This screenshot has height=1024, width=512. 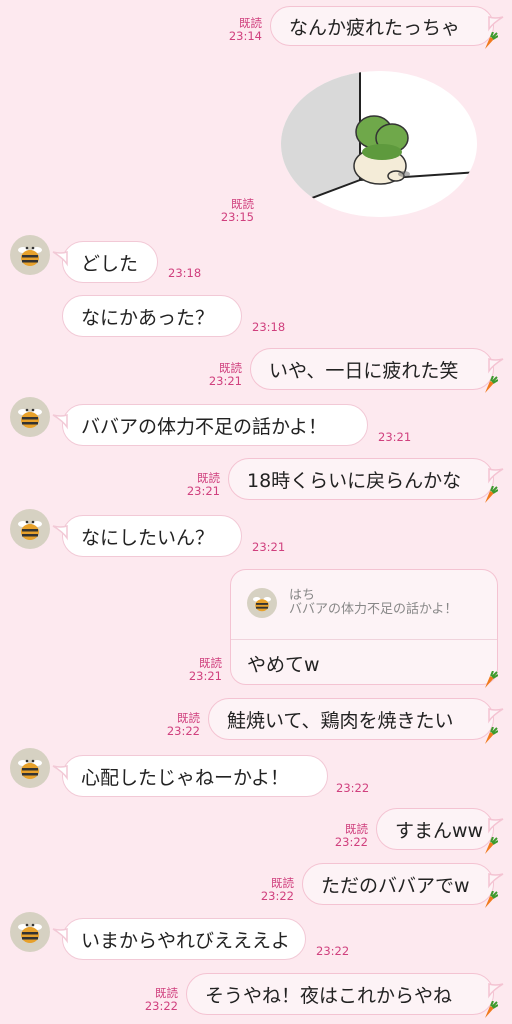 I want to click on message-text: 鮭焼いて、鶏肉を焼きたい, so click(x=340, y=720).